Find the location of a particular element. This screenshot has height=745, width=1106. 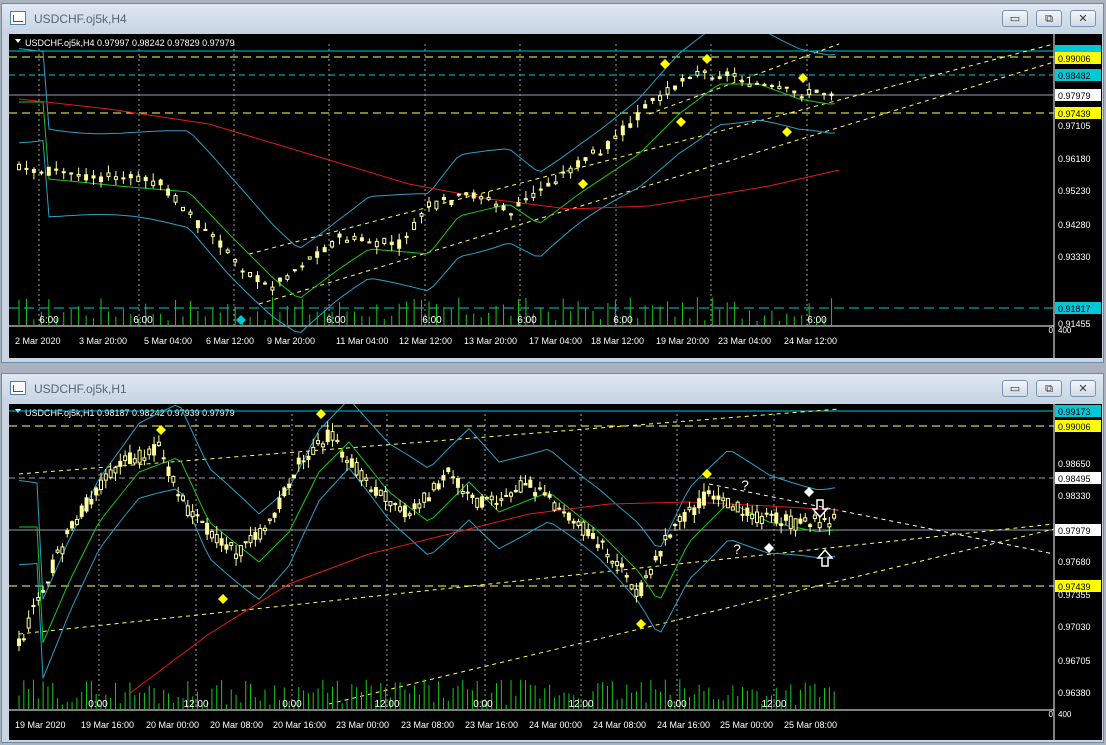

scale-zero-label: 0 is located at coordinates (1051, 330).